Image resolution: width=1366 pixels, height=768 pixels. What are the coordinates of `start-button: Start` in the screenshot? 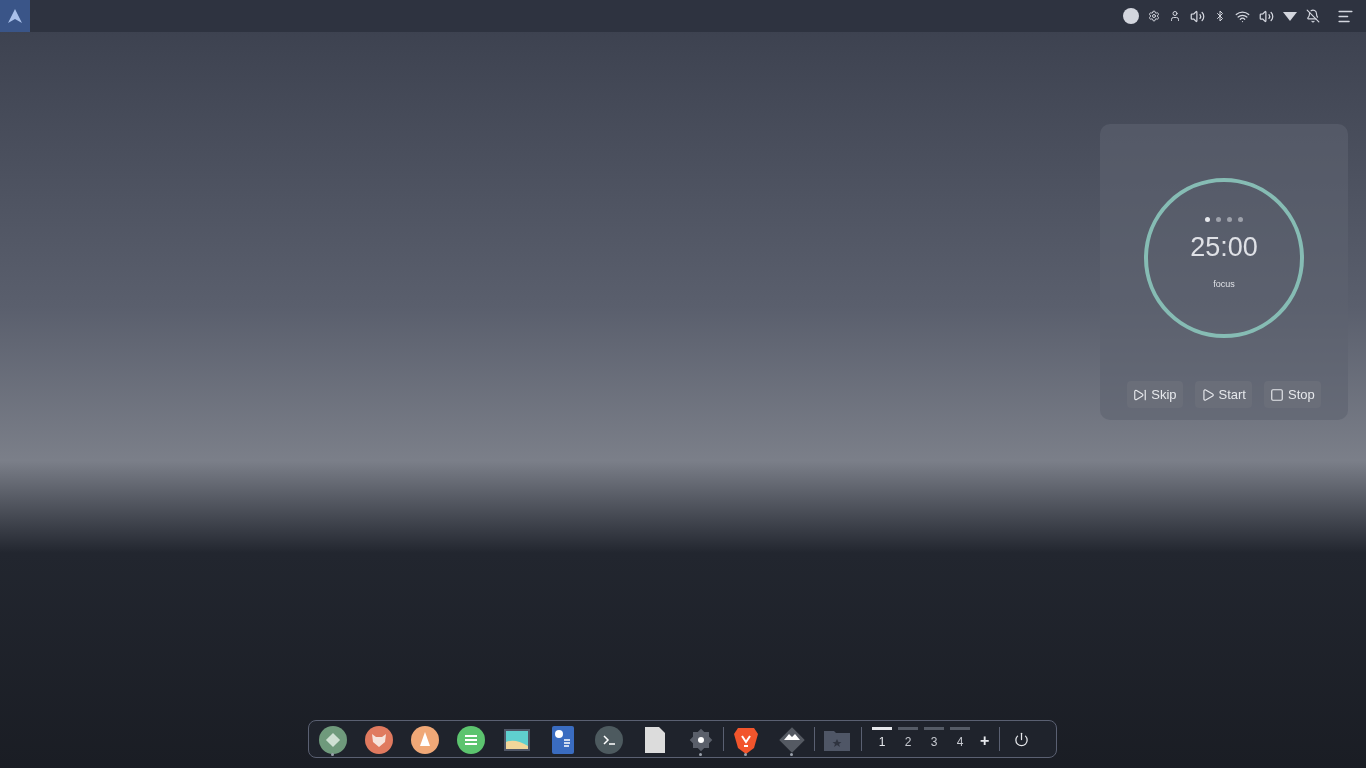 It's located at (1223, 394).